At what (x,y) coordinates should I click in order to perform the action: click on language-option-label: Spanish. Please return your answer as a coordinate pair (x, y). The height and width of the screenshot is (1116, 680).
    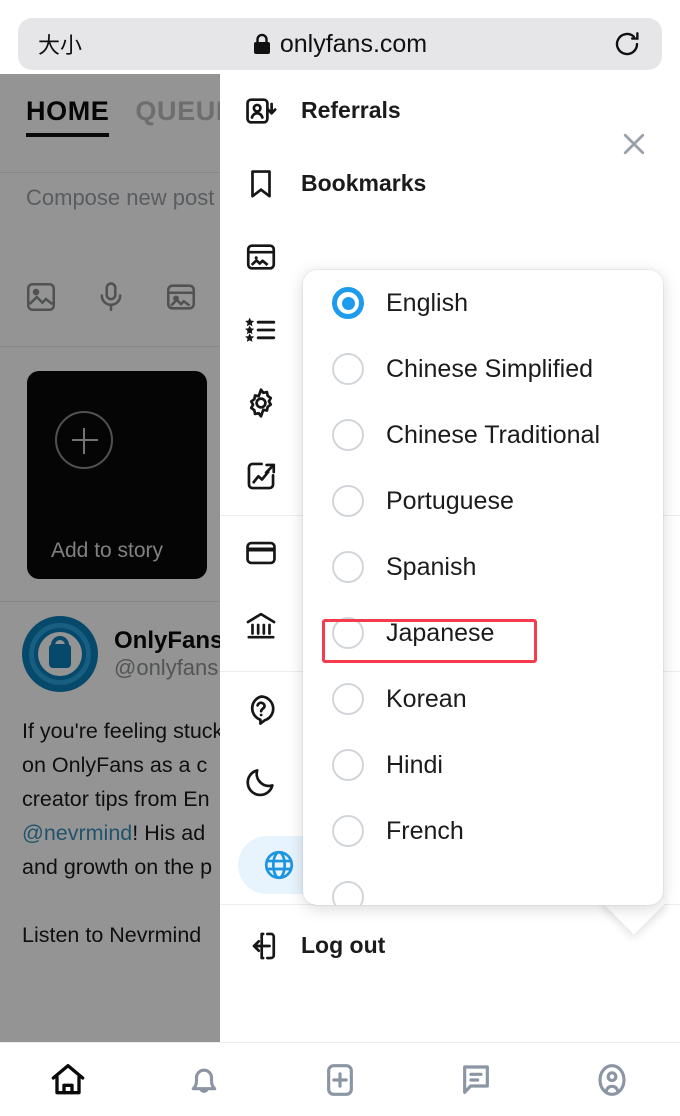
    Looking at the image, I should click on (431, 566).